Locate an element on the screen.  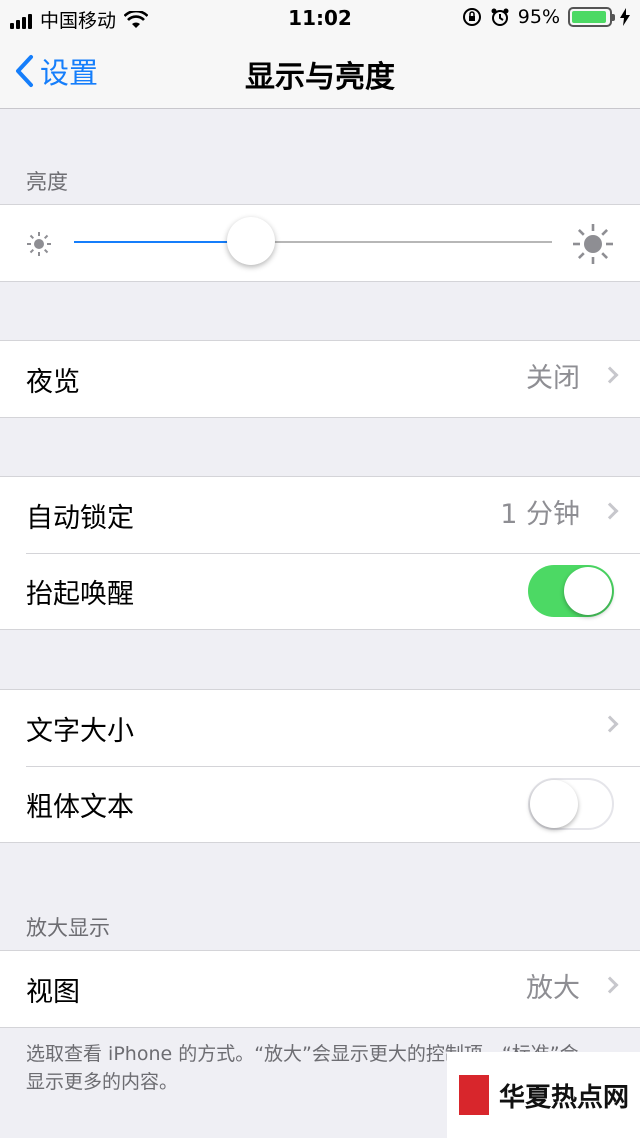
text-size-label: 文字大小 is located at coordinates (80, 731).